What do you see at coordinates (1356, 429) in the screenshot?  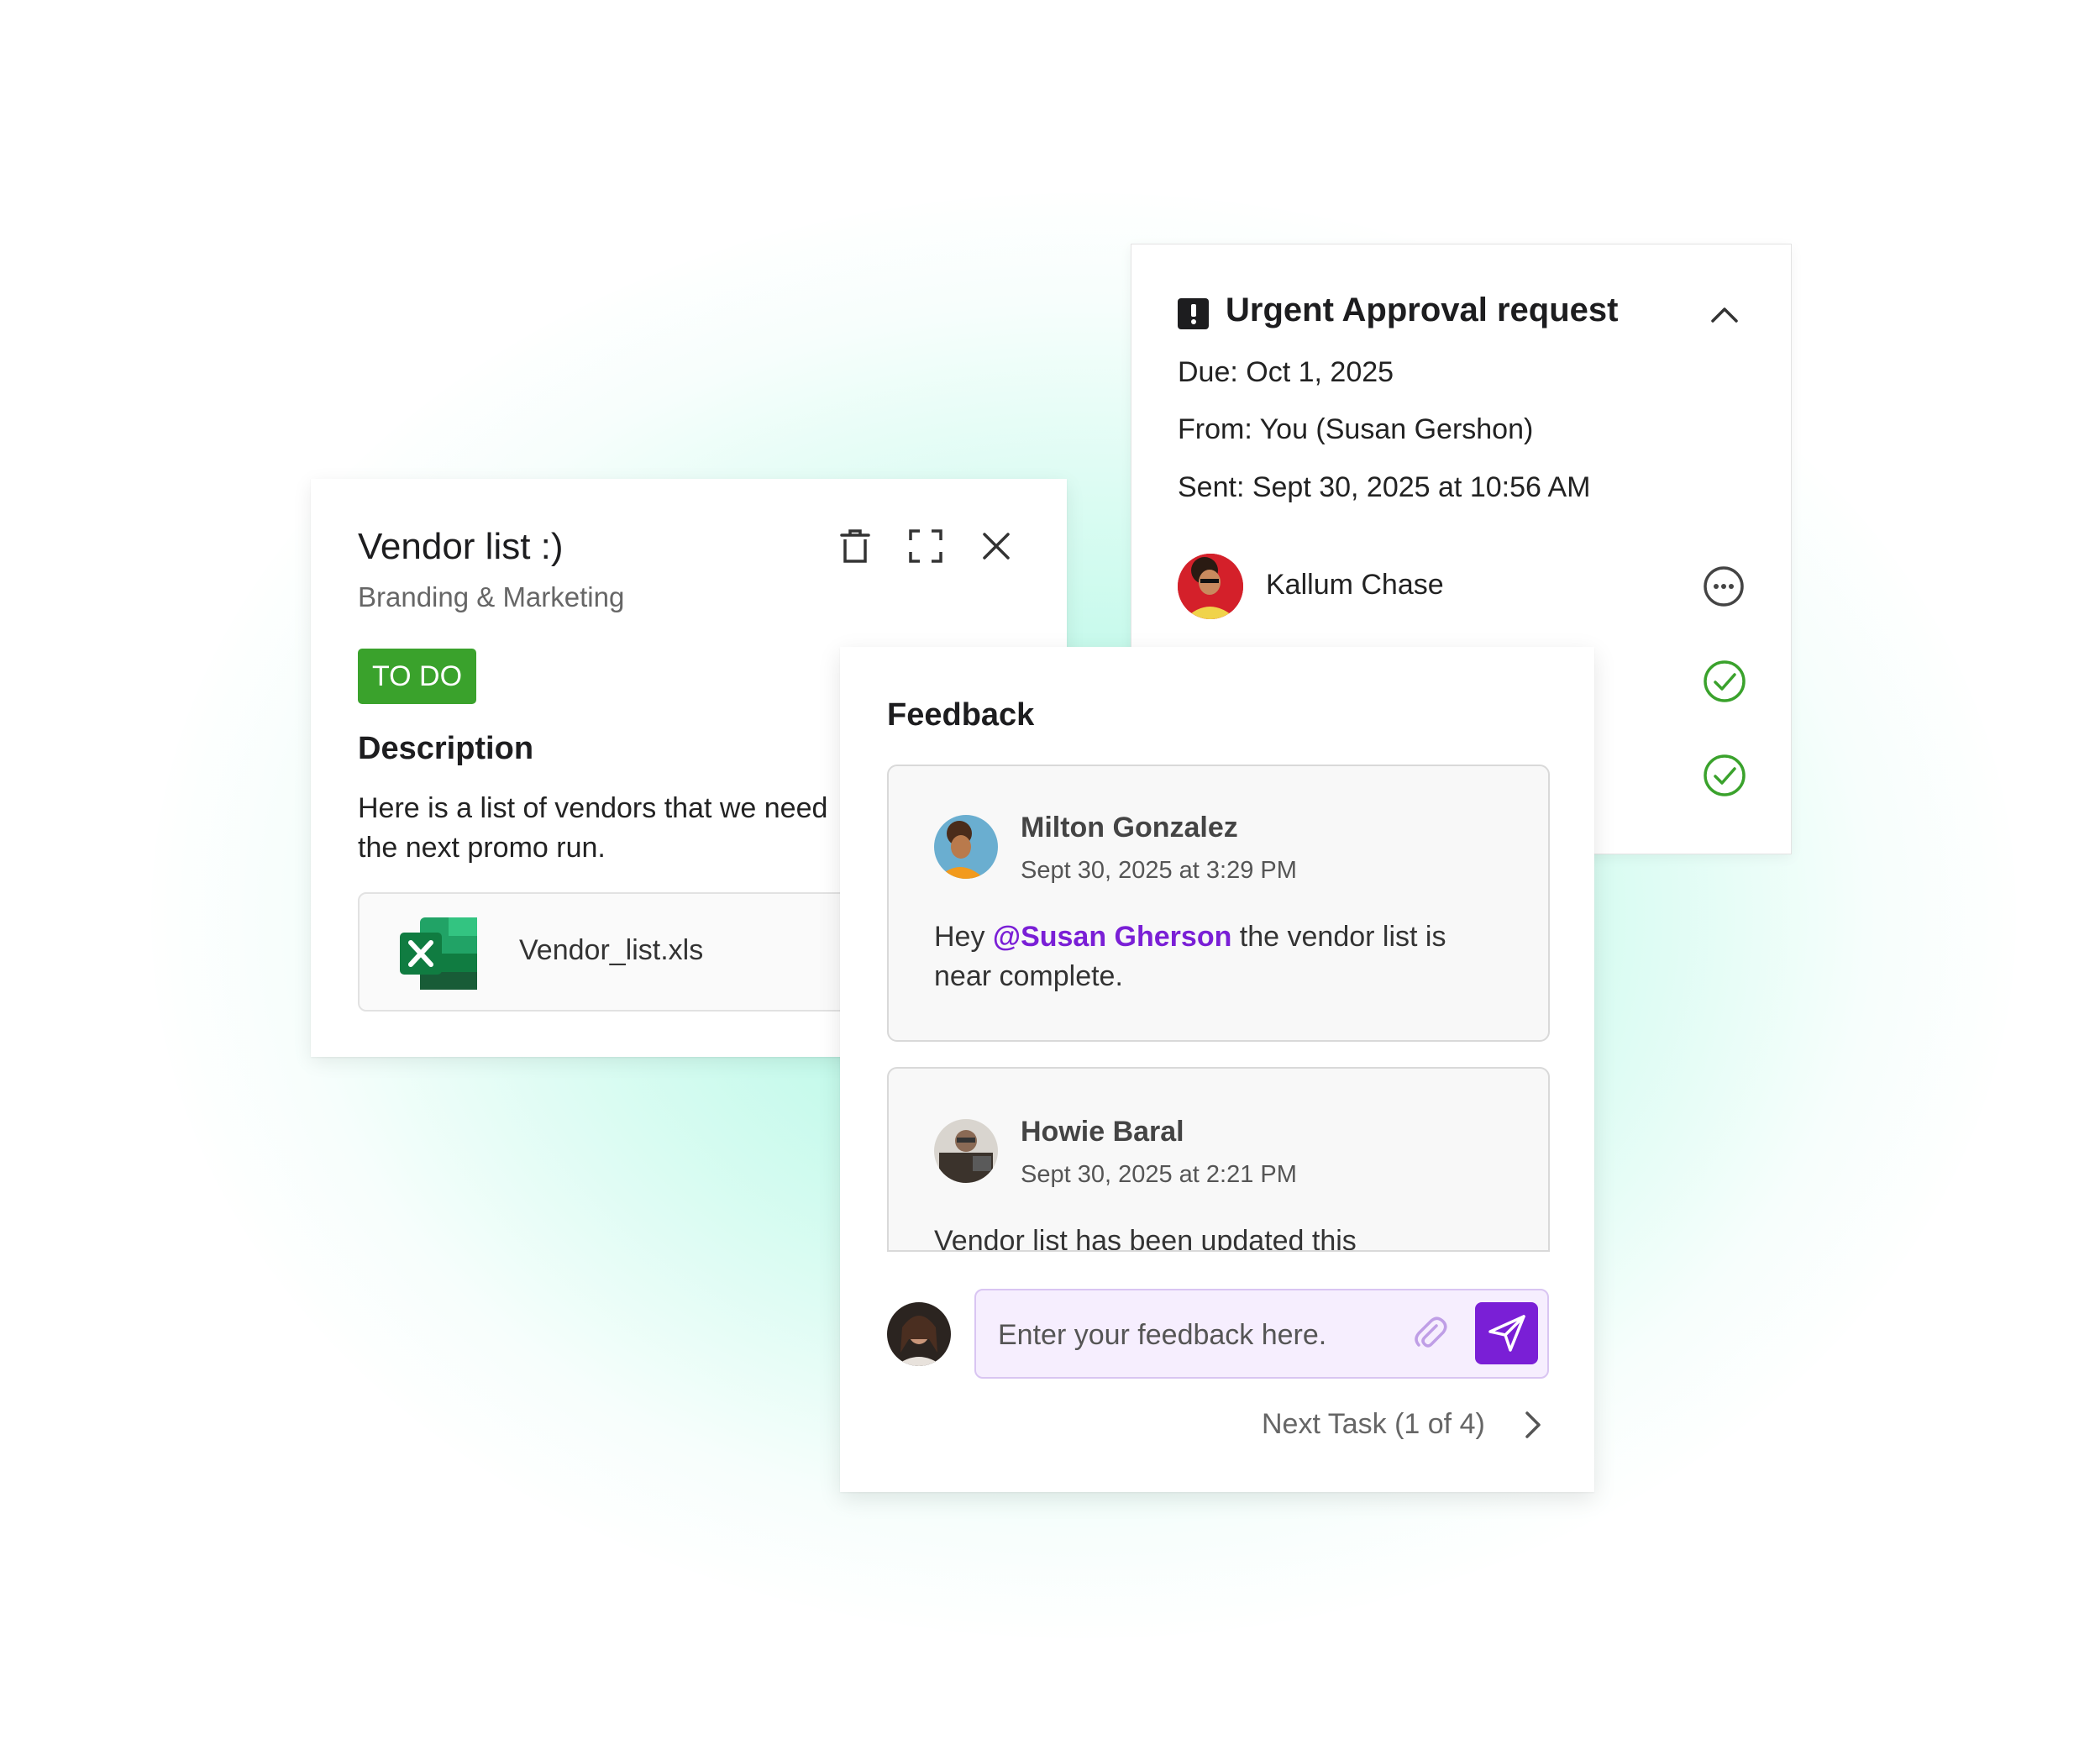 I see `from-line: From: You (Susan Gershon)` at bounding box center [1356, 429].